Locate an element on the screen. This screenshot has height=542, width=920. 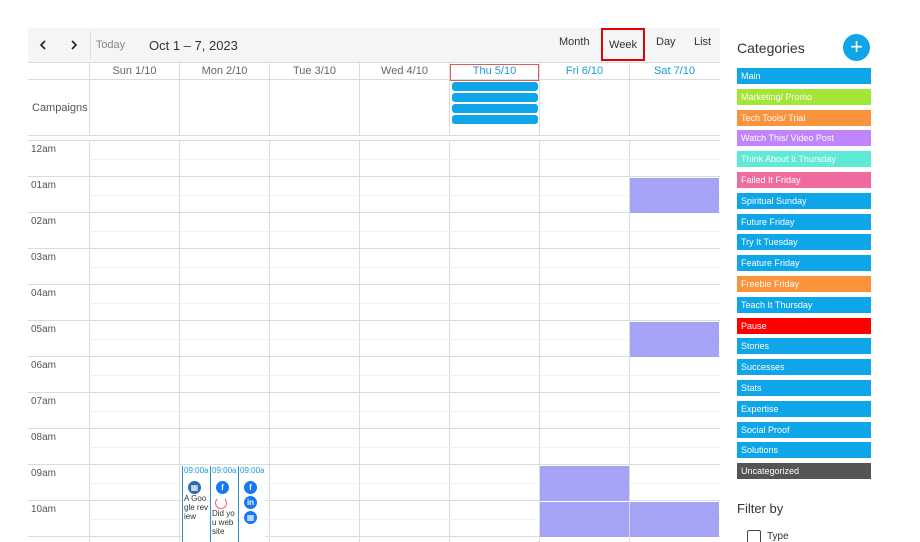
category-item: Spiritual Sunday is located at coordinates (804, 200).